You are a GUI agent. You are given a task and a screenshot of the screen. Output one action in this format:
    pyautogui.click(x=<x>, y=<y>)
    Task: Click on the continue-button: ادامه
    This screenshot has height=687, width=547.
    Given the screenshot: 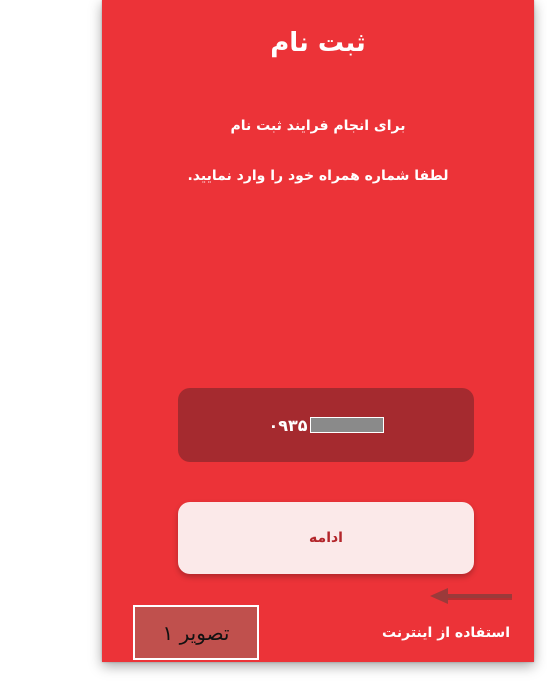 What is the action you would take?
    pyautogui.click(x=326, y=538)
    